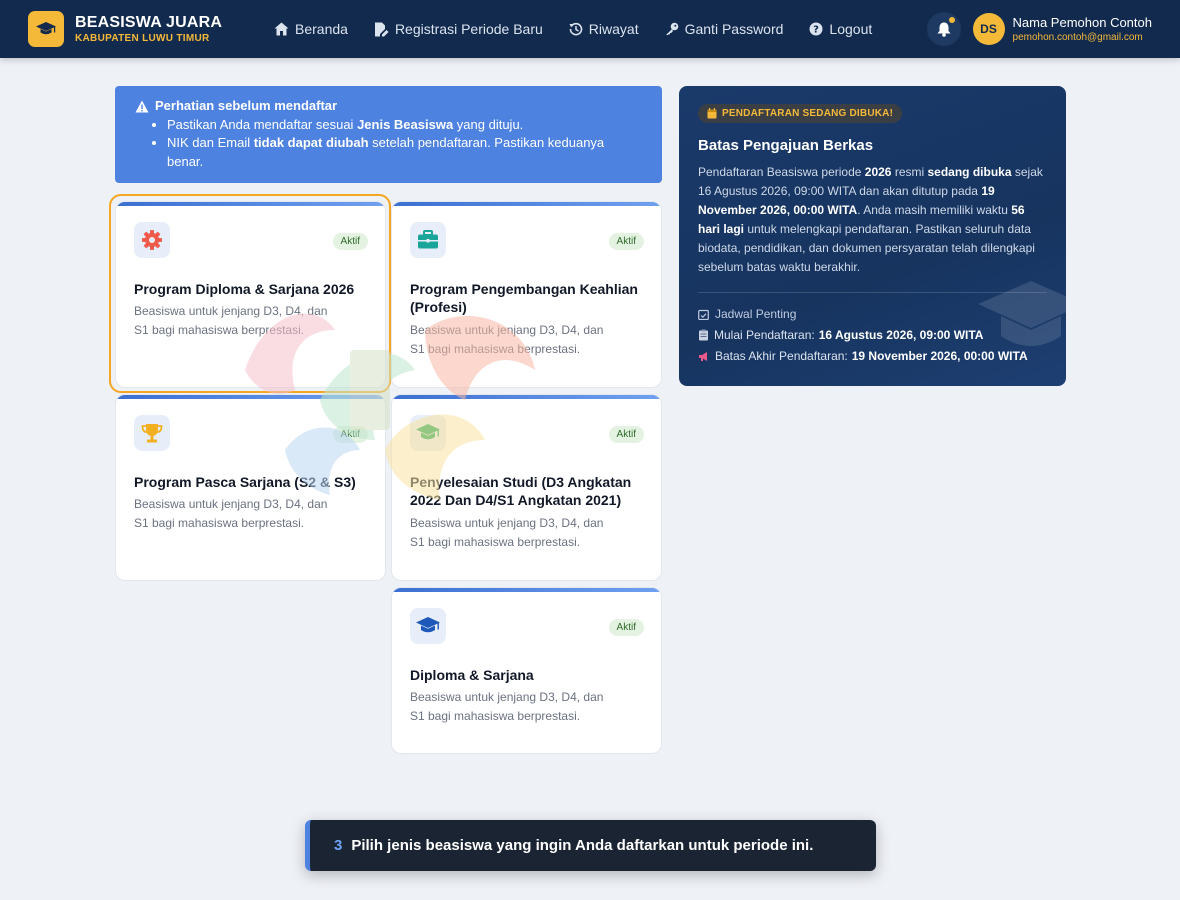  Describe the element at coordinates (1077, 37) in the screenshot. I see `user-email: pemohon.contoh@gmail.com` at that location.